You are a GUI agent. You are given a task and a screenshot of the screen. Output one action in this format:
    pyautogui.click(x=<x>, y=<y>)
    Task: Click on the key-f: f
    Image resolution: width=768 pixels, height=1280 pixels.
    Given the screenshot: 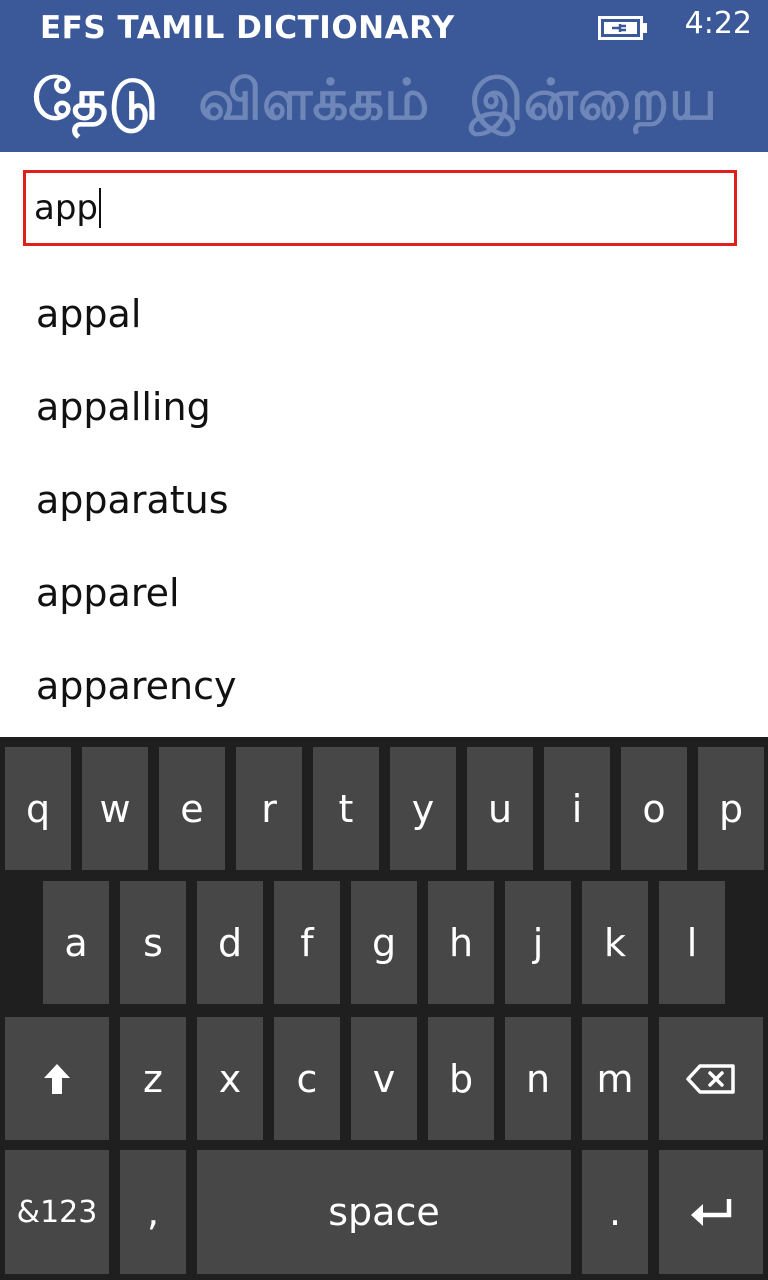 What is the action you would take?
    pyautogui.click(x=307, y=942)
    